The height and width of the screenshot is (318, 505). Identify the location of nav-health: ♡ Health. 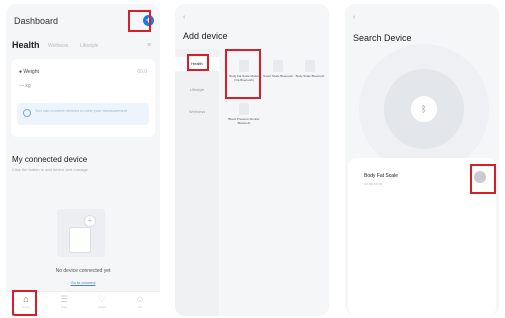
(102, 304).